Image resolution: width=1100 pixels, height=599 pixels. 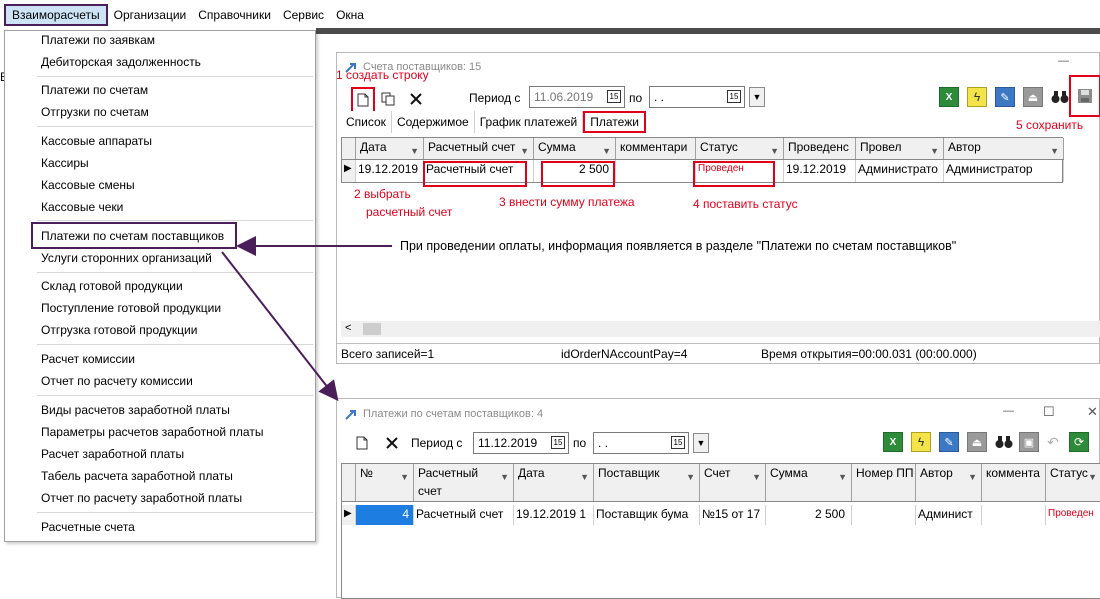 I want to click on annotation-arrows, so click(x=306, y=319).